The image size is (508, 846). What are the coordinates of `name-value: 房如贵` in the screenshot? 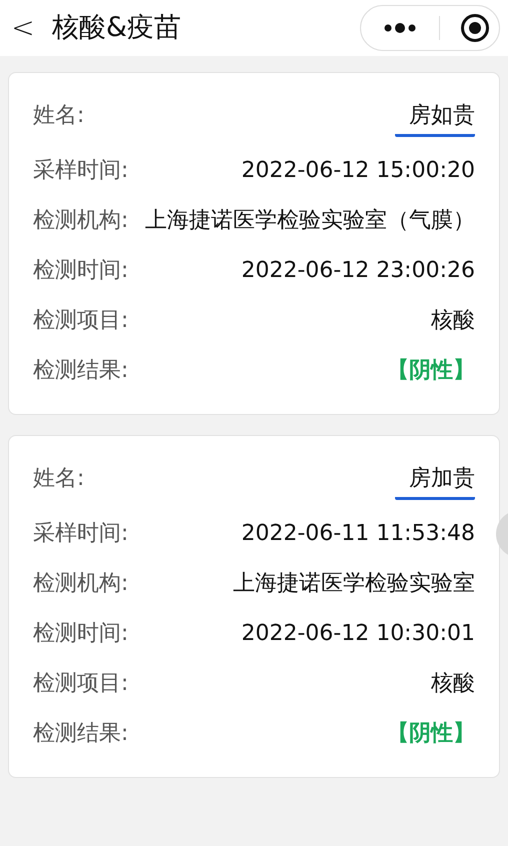 It's located at (435, 118).